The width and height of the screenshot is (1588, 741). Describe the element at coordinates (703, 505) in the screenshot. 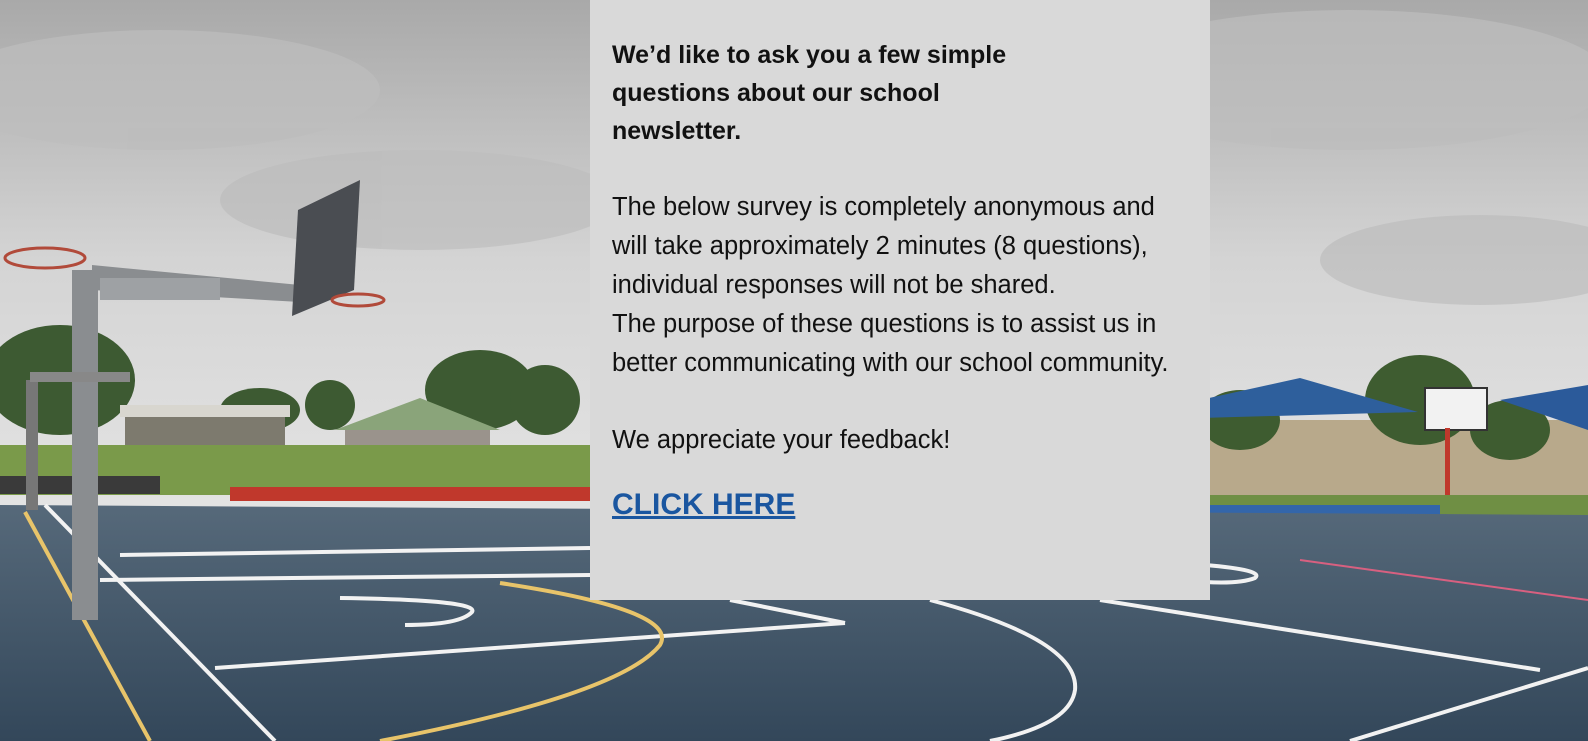

I see `click-here-link: CLICK HERE` at that location.